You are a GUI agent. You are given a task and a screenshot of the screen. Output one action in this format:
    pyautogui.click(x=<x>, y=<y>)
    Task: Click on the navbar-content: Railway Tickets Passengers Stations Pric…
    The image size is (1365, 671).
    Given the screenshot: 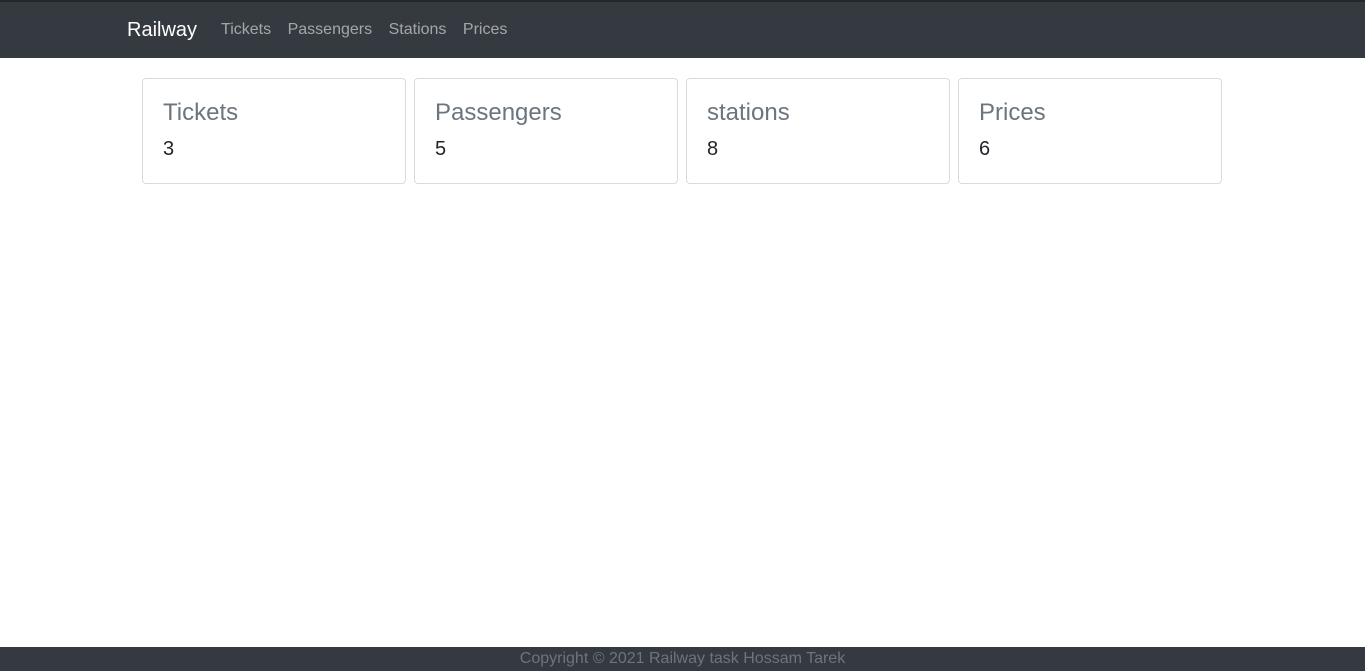 What is the action you would take?
    pyautogui.click(x=325, y=30)
    